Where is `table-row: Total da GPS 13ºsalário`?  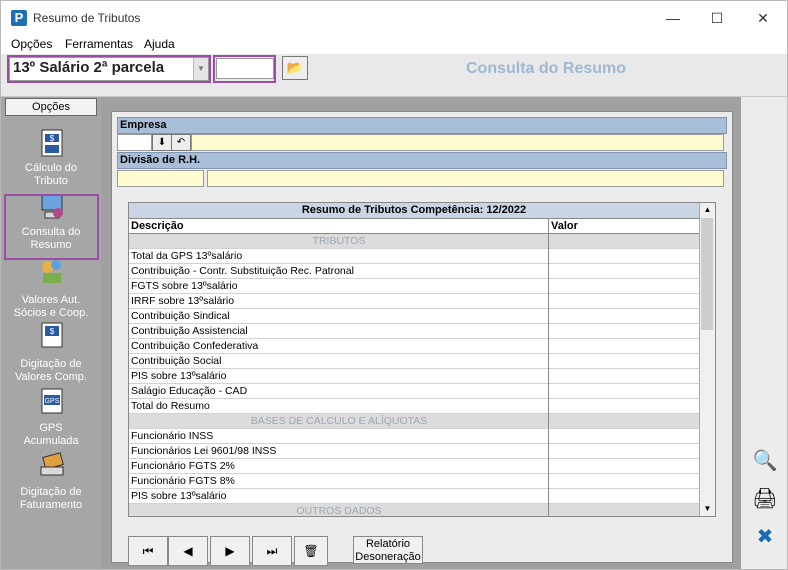
table-row: Total da GPS 13ºsalário is located at coordinates (414, 256).